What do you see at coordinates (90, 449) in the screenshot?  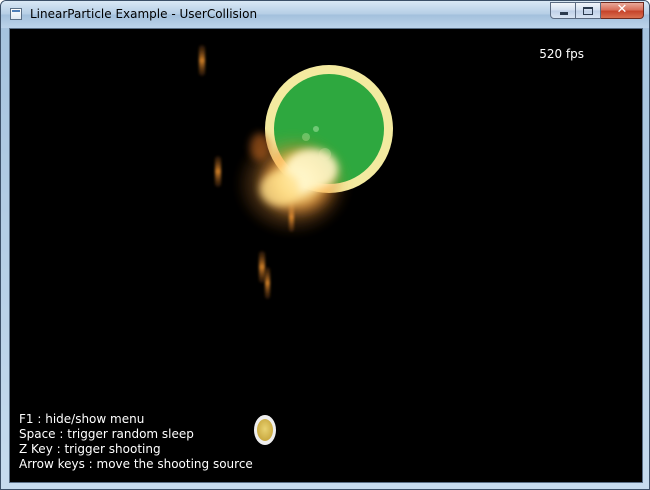 I see `help-line-z-key: Z Key : trigger shooting` at bounding box center [90, 449].